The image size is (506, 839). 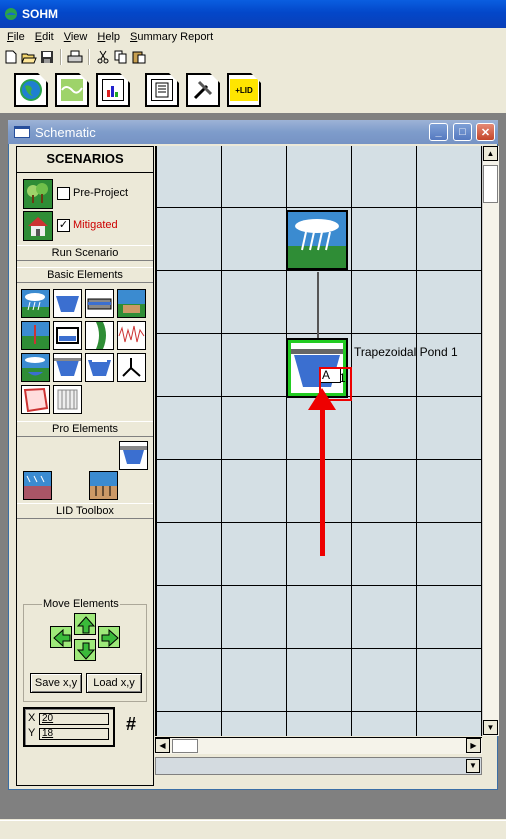 What do you see at coordinates (103, 485) in the screenshot?
I see `pro-infiltration-element-icon` at bounding box center [103, 485].